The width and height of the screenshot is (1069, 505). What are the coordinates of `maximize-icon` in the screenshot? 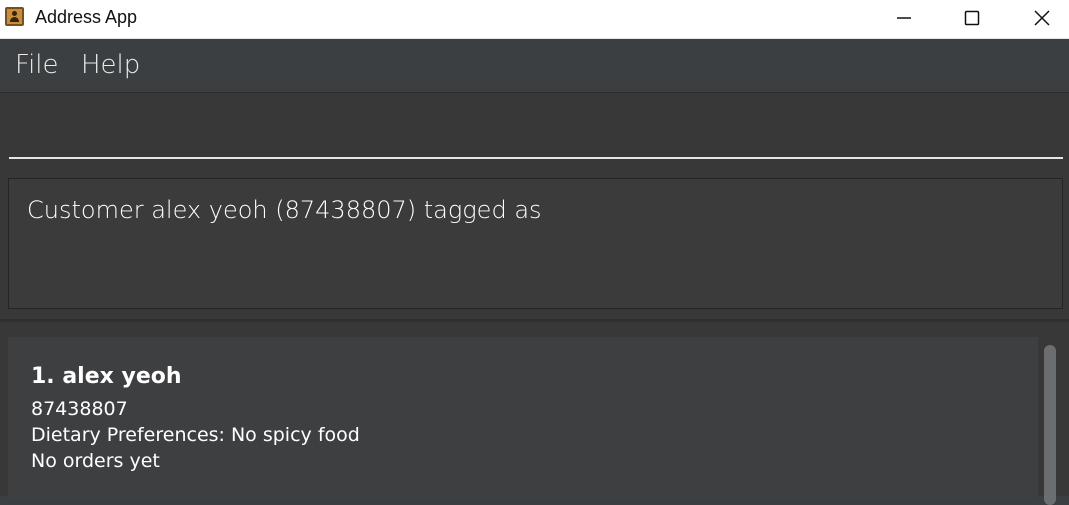 It's located at (972, 18).